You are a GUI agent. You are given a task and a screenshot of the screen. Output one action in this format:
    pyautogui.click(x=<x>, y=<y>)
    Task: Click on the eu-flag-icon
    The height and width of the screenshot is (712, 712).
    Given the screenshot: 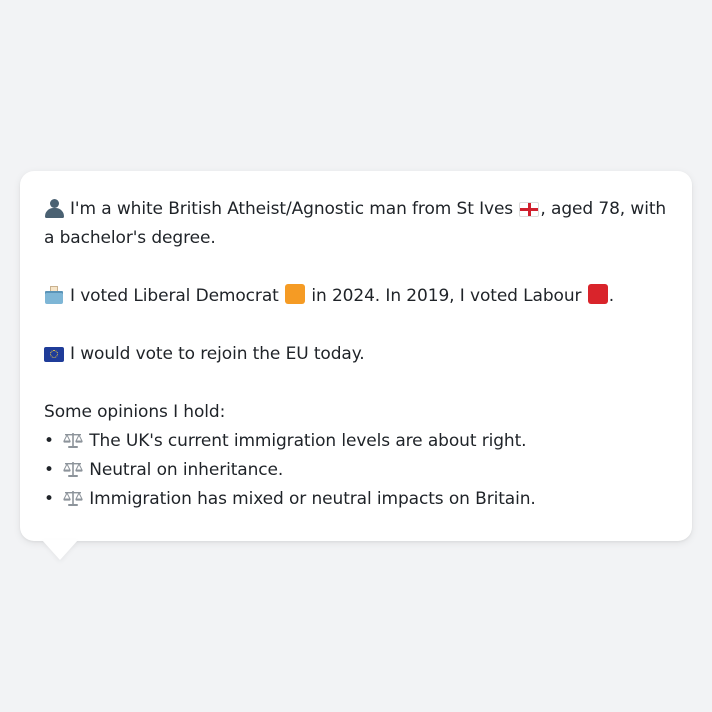 What is the action you would take?
    pyautogui.click(x=54, y=354)
    